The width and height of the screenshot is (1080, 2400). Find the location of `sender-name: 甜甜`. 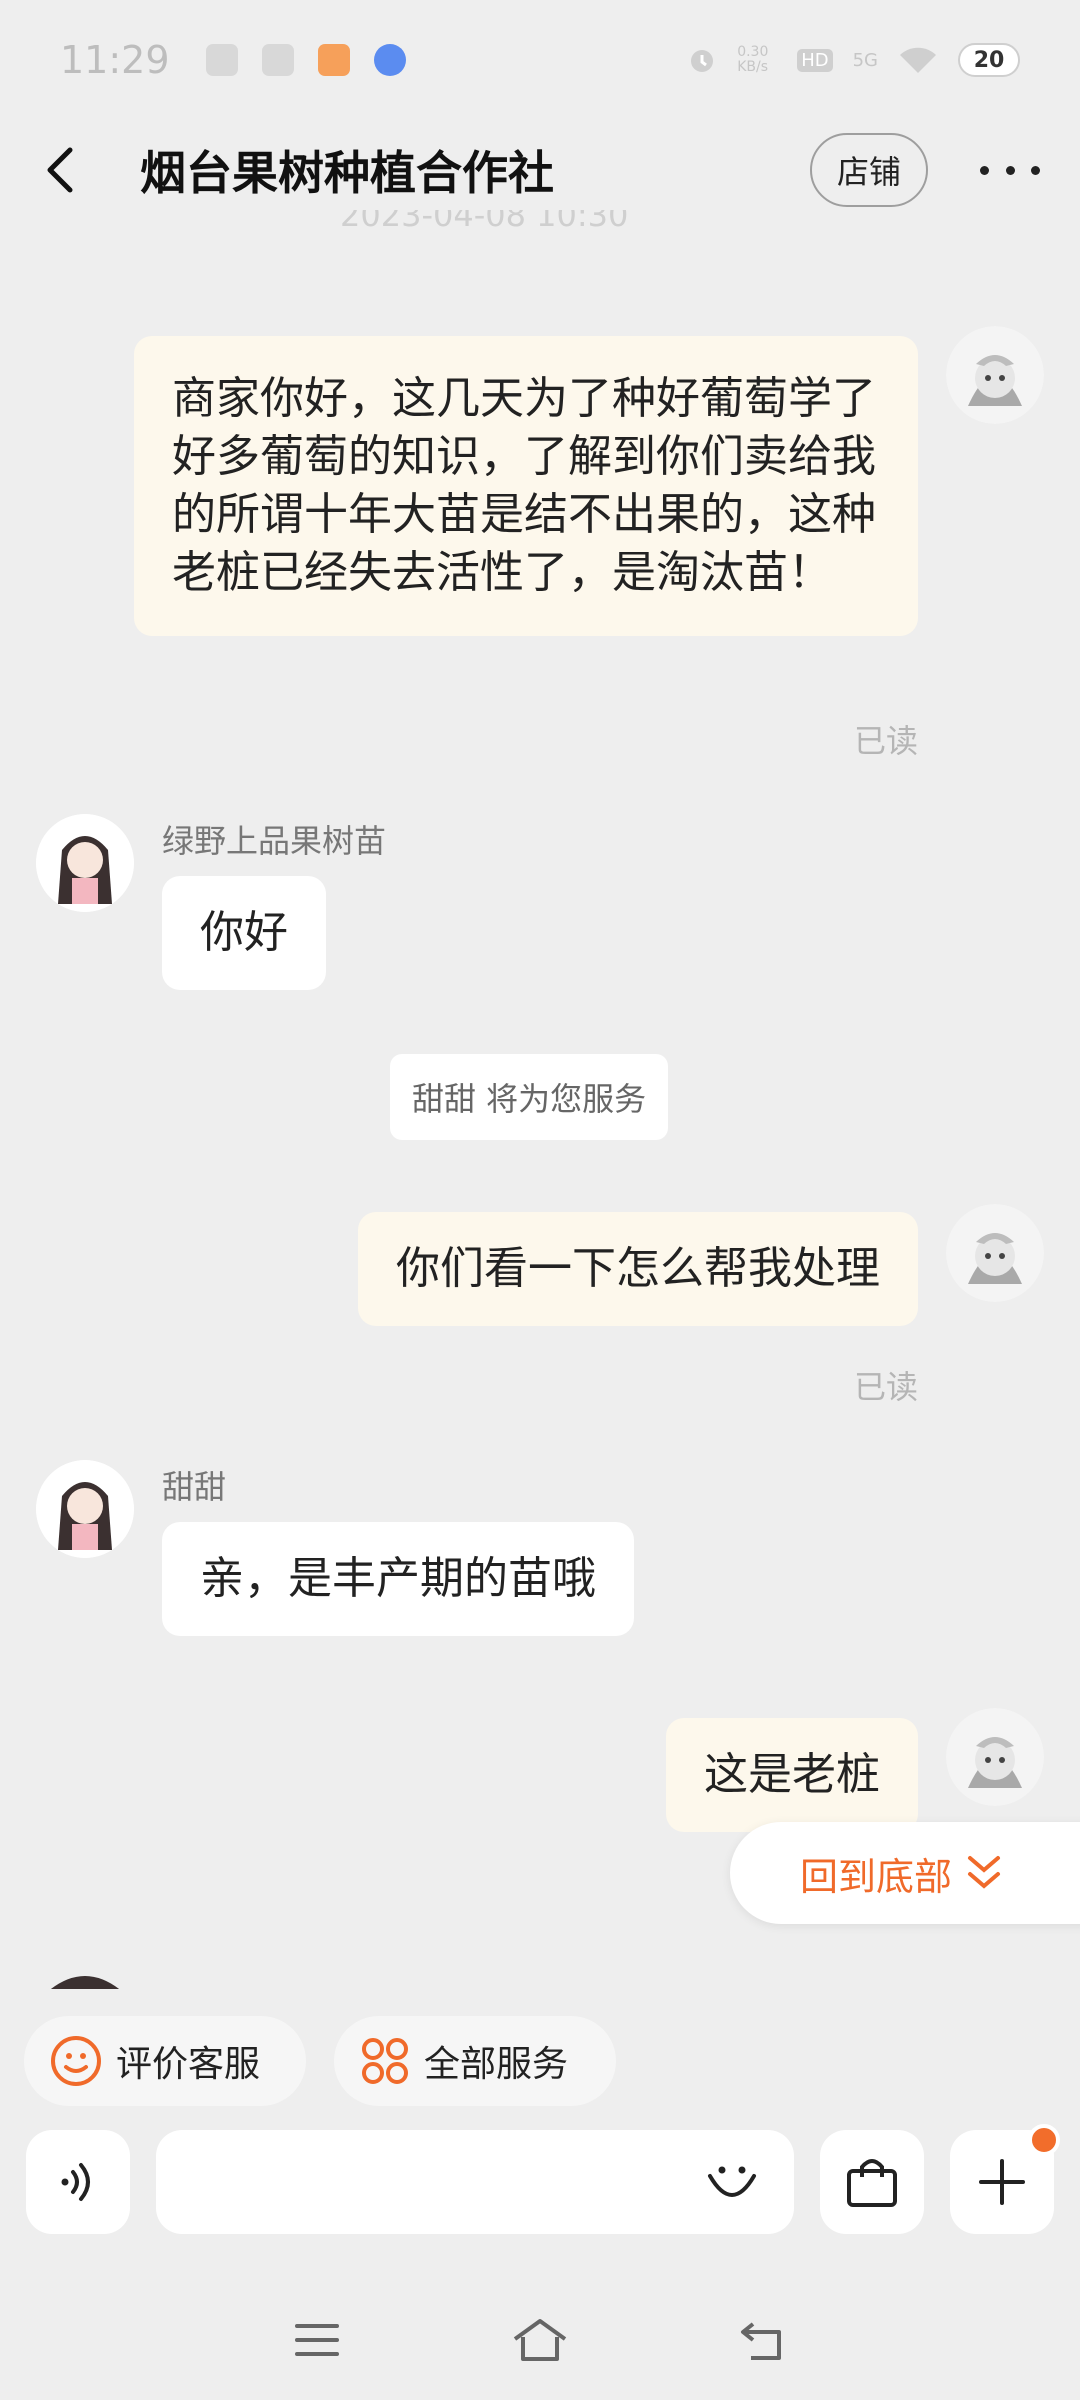

sender-name: 甜甜 is located at coordinates (194, 1487).